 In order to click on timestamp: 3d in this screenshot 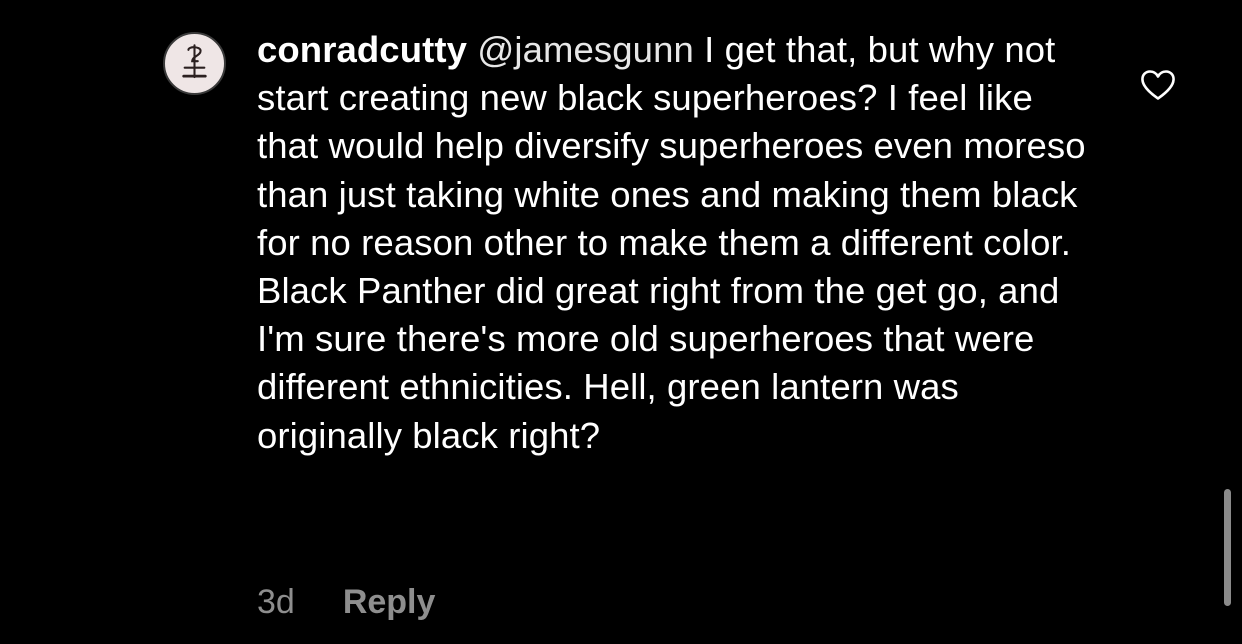, I will do `click(276, 601)`.